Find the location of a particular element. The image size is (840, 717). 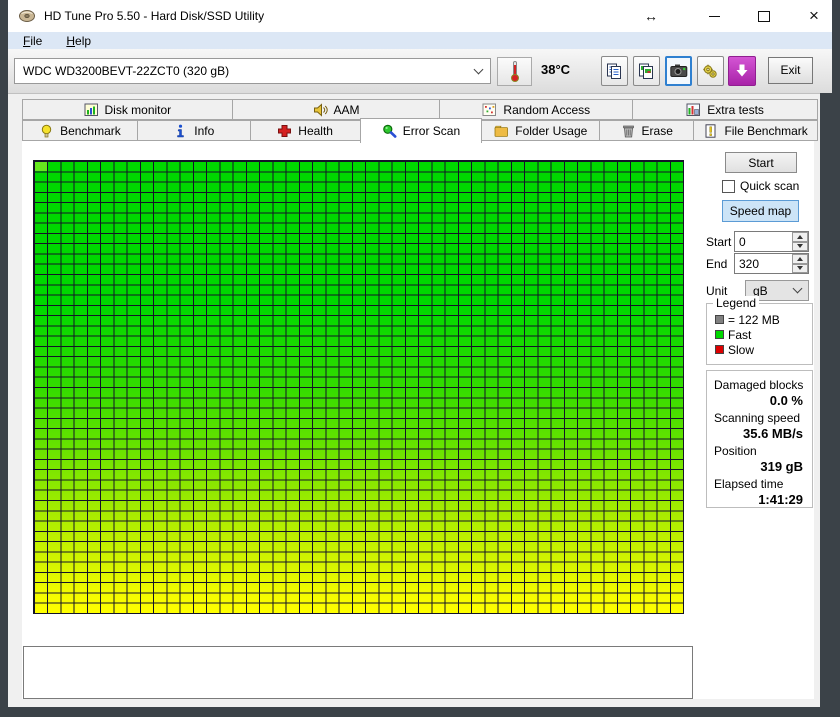

desktop-background is located at coordinates (826, 400).